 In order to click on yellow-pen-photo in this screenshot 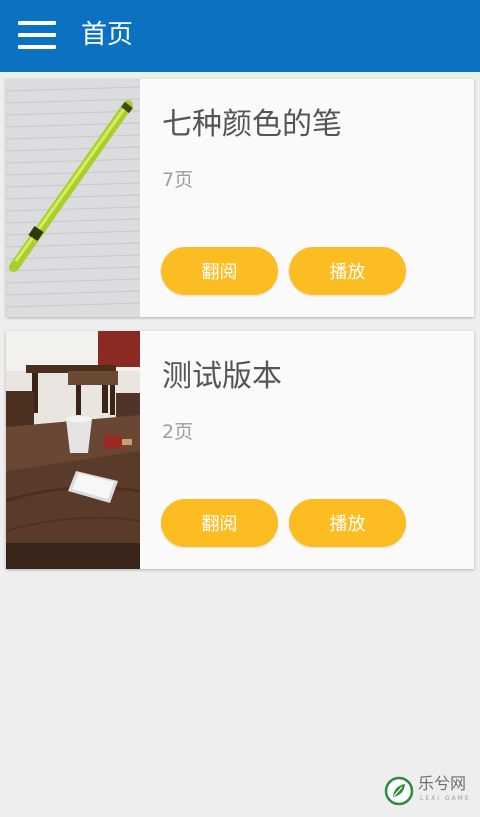, I will do `click(73, 198)`.